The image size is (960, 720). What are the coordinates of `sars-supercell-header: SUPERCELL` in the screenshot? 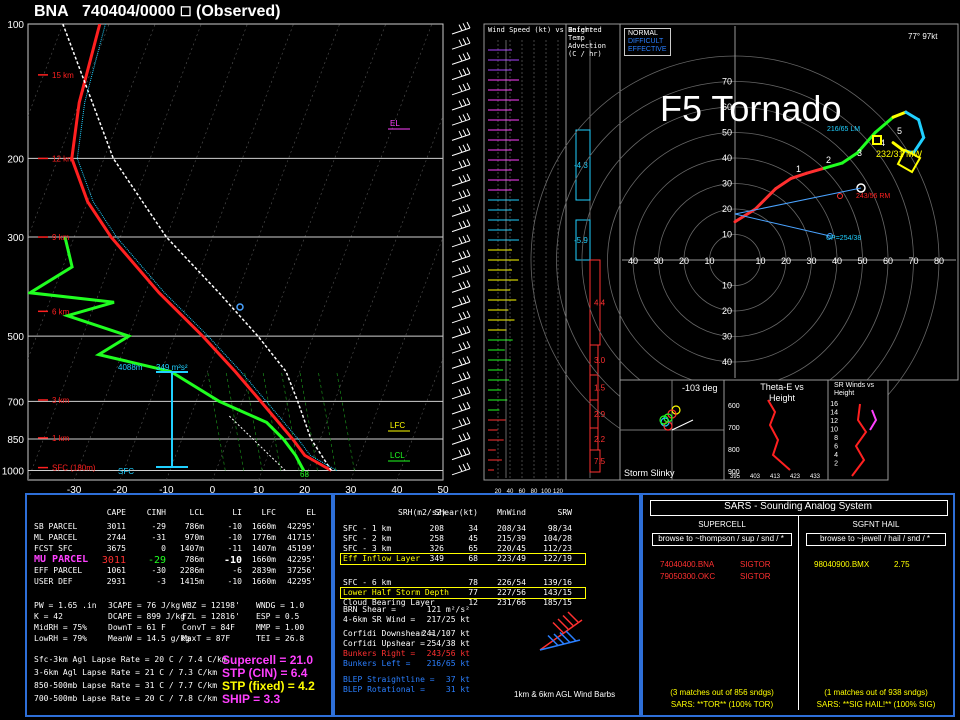 It's located at (722, 524).